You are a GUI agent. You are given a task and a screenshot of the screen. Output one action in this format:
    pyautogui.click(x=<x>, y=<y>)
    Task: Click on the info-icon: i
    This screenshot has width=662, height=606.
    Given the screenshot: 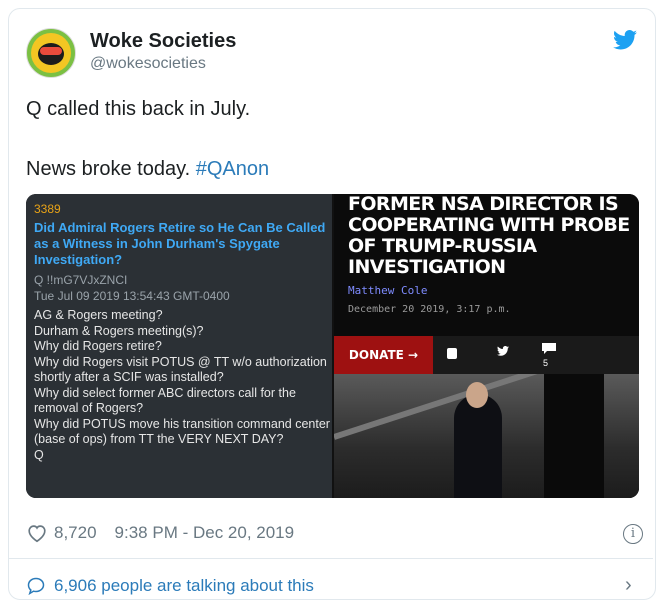 What is the action you would take?
    pyautogui.click(x=633, y=534)
    